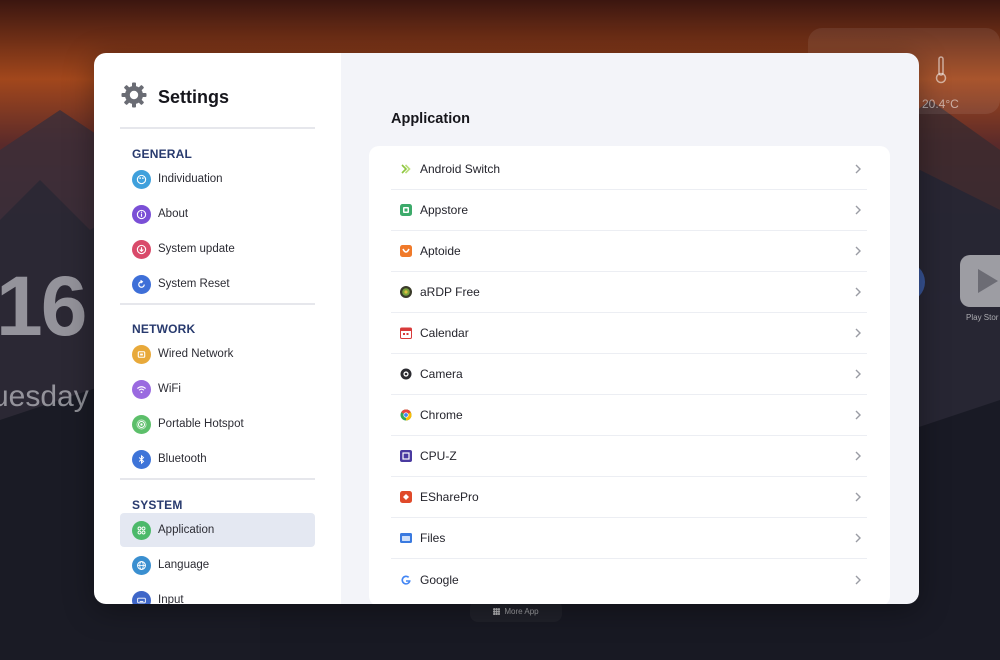 This screenshot has height=660, width=1000. Describe the element at coordinates (141, 179) in the screenshot. I see `palette-icon` at that location.